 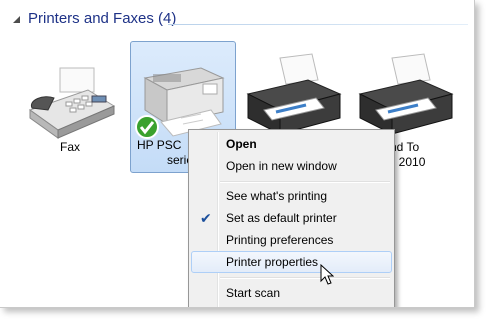 What do you see at coordinates (102, 18) in the screenshot?
I see `group-title: Printers and Faxes (4)` at bounding box center [102, 18].